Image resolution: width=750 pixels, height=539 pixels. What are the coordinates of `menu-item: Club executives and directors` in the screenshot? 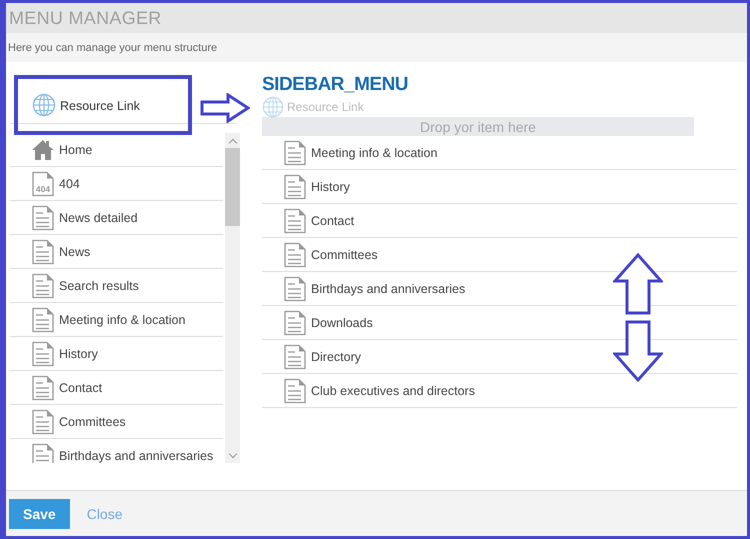 It's located at (499, 391).